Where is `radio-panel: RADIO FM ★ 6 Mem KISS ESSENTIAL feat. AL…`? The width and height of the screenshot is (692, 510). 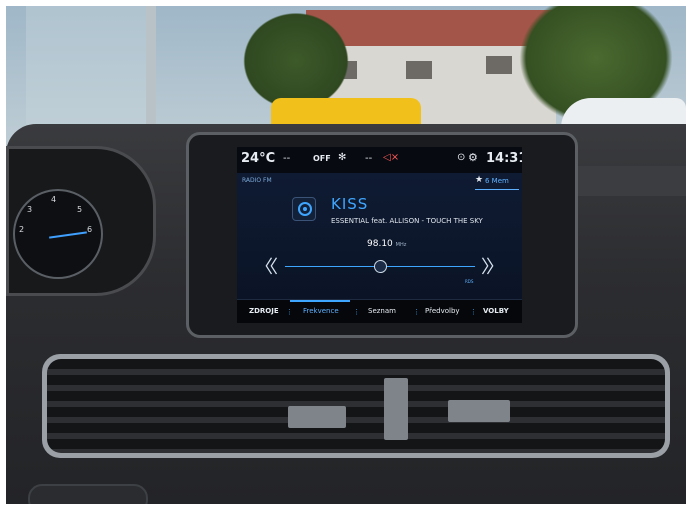
radio-panel: RADIO FM ★ 6 Mem KISS ESSENTIAL feat. AL… is located at coordinates (379, 236).